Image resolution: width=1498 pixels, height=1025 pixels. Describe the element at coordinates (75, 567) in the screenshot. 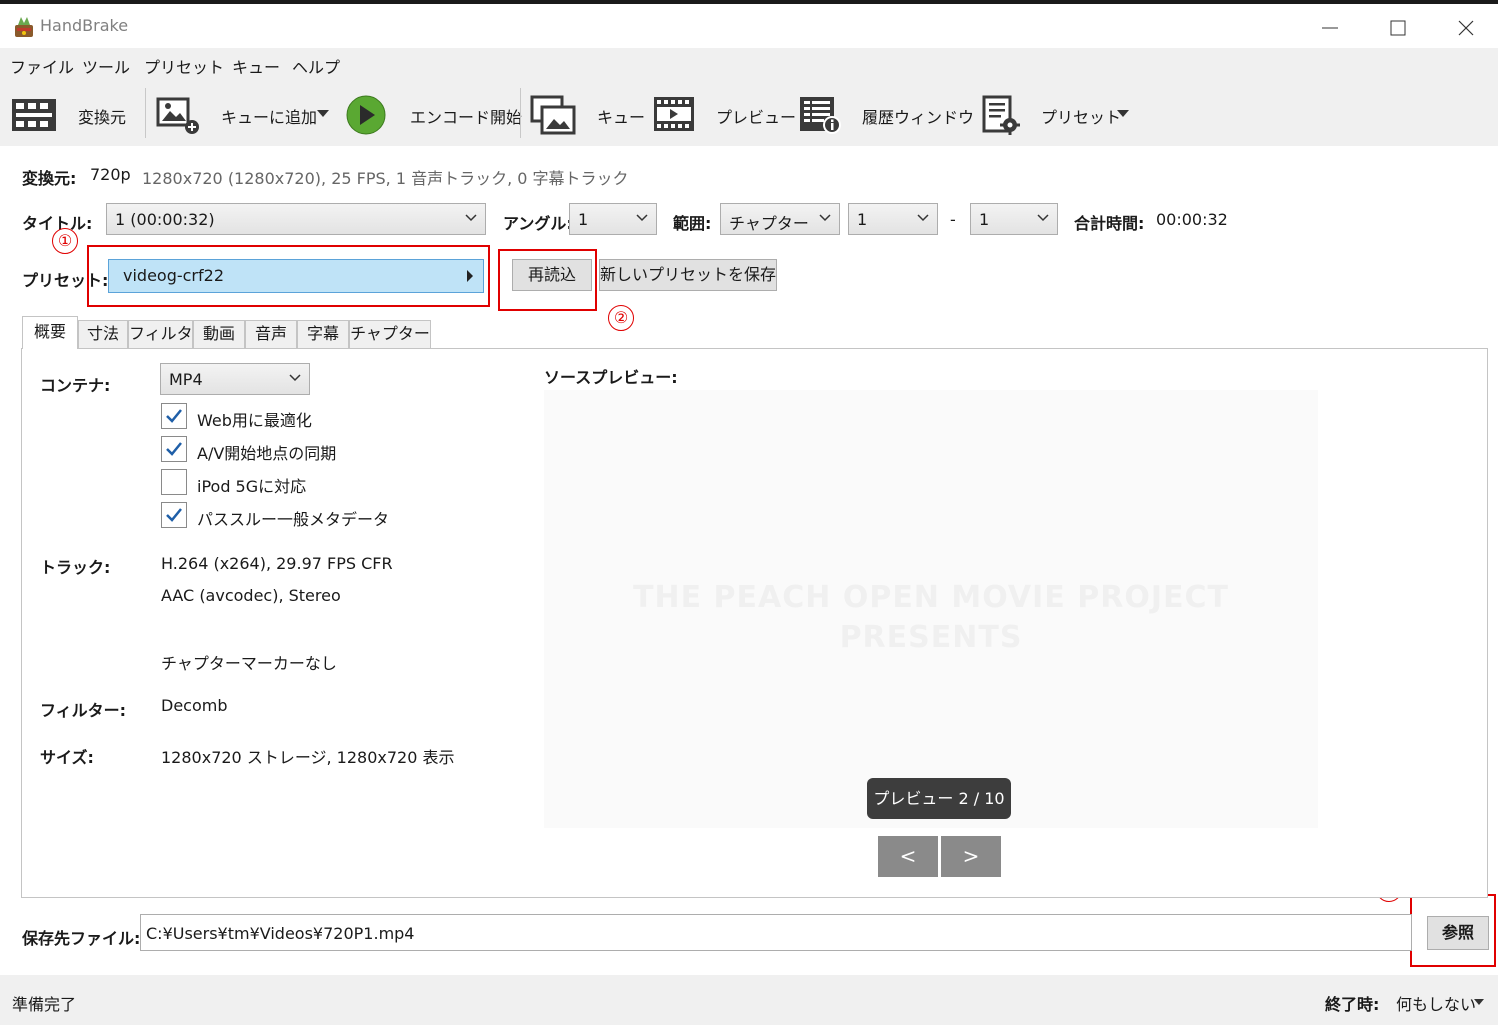

I see `tracks-label: トラック:` at that location.